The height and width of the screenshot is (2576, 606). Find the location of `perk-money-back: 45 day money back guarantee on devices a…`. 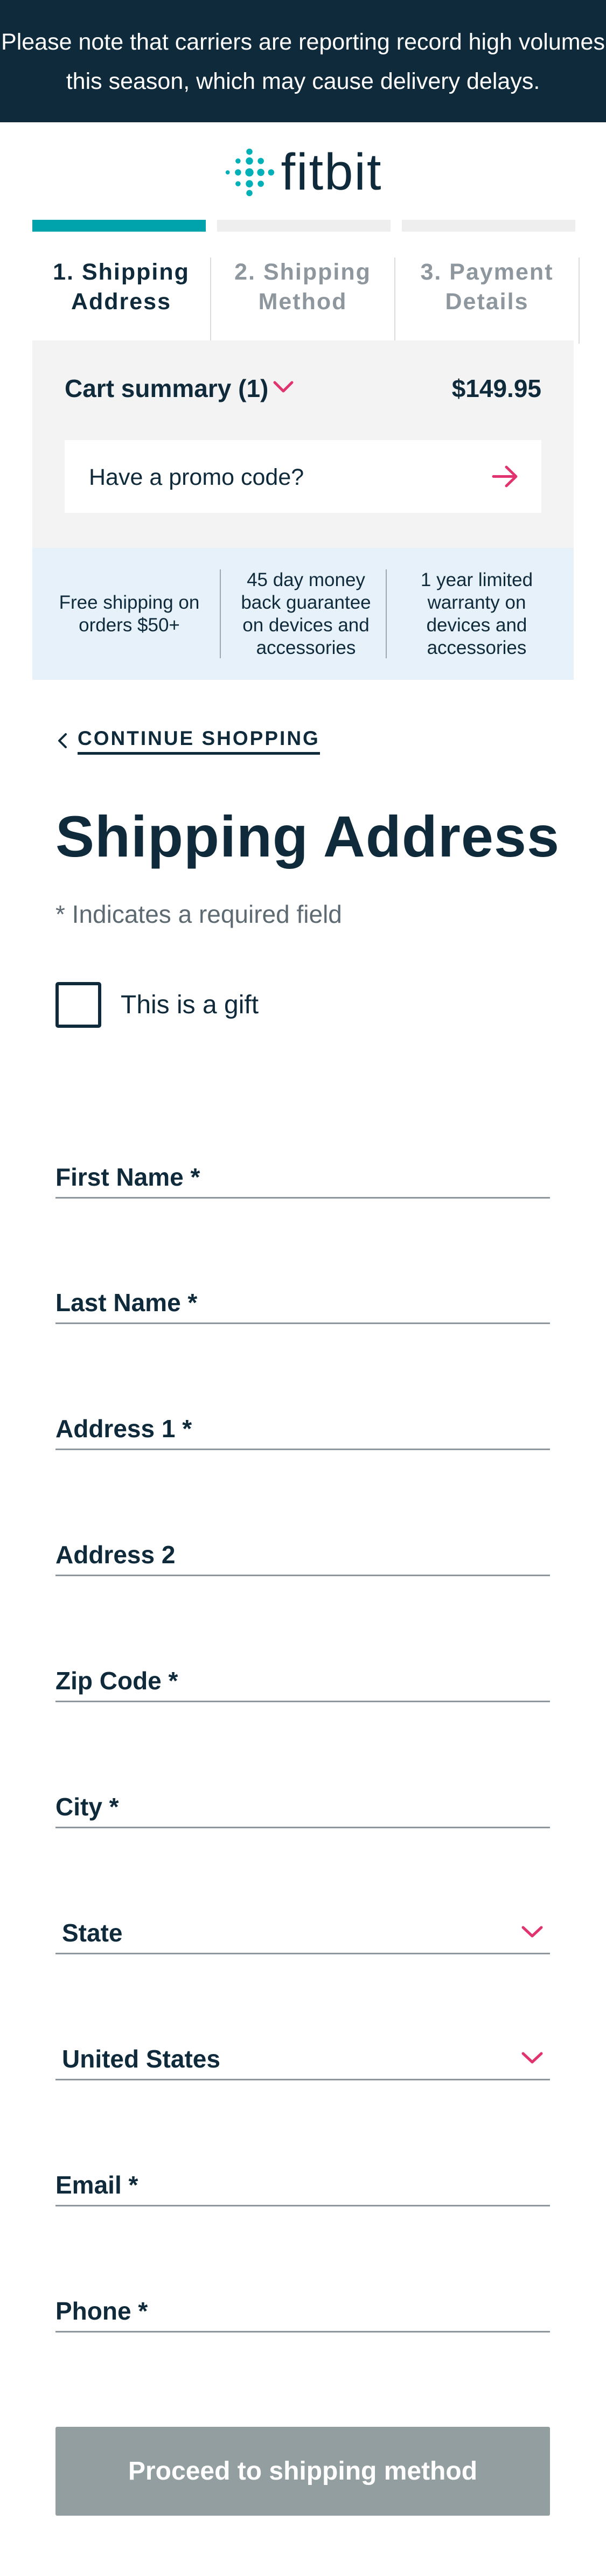

perk-money-back: 45 day money back guarantee on devices a… is located at coordinates (306, 613).